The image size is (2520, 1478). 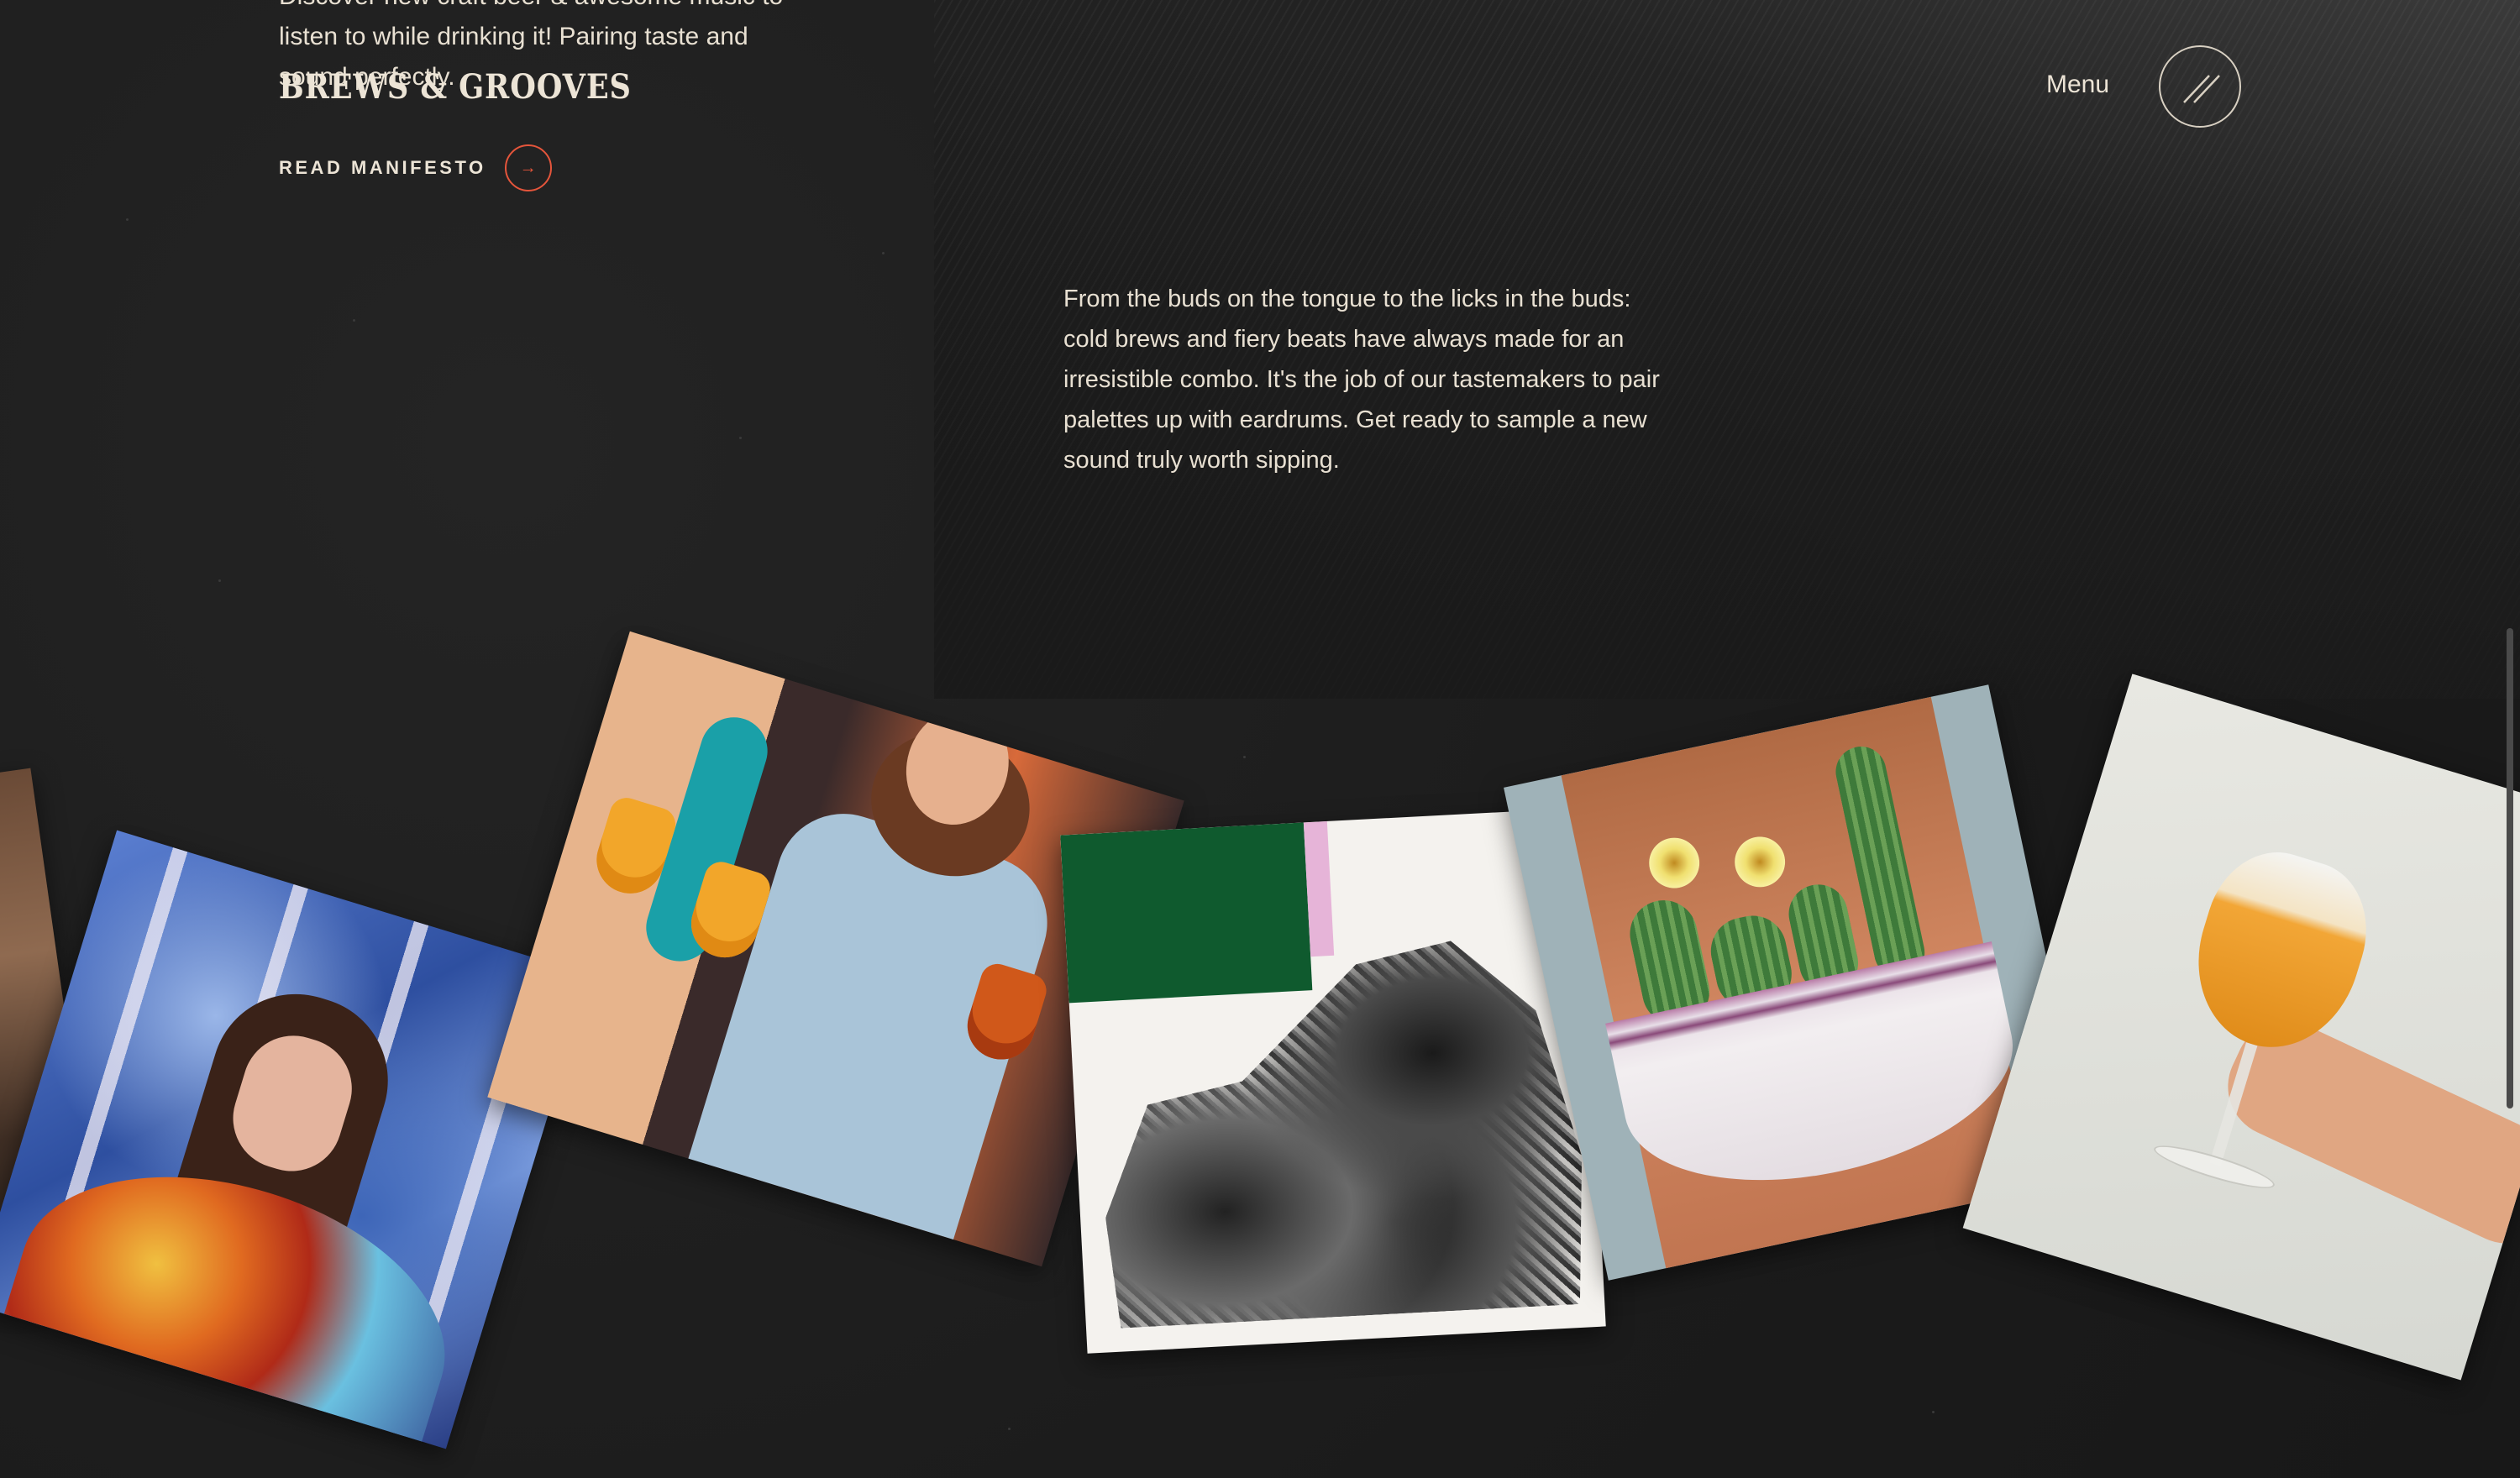 I want to click on photo-detail, so click(x=1186, y=913).